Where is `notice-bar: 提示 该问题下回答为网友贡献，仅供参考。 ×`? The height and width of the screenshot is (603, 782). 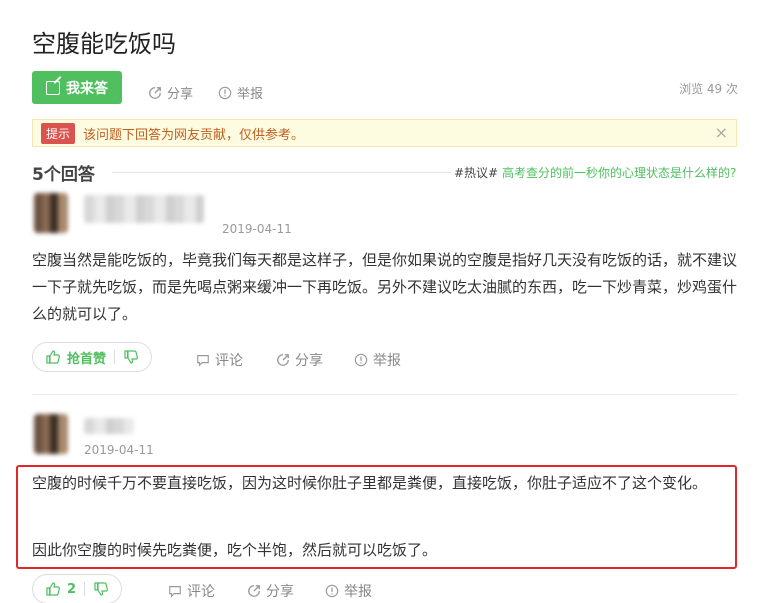 notice-bar: 提示 该问题下回答为网友贡献，仅供参考。 × is located at coordinates (384, 133).